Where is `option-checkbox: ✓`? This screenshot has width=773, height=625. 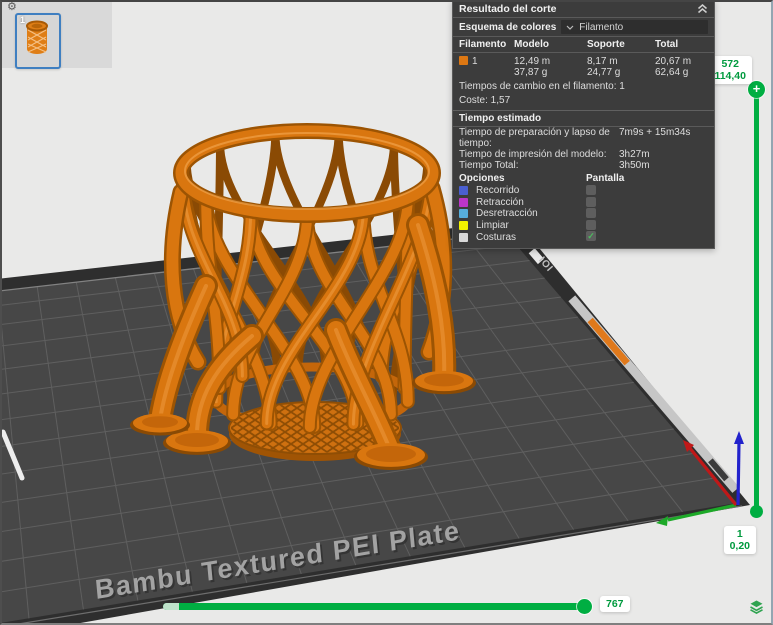 option-checkbox: ✓ is located at coordinates (591, 236).